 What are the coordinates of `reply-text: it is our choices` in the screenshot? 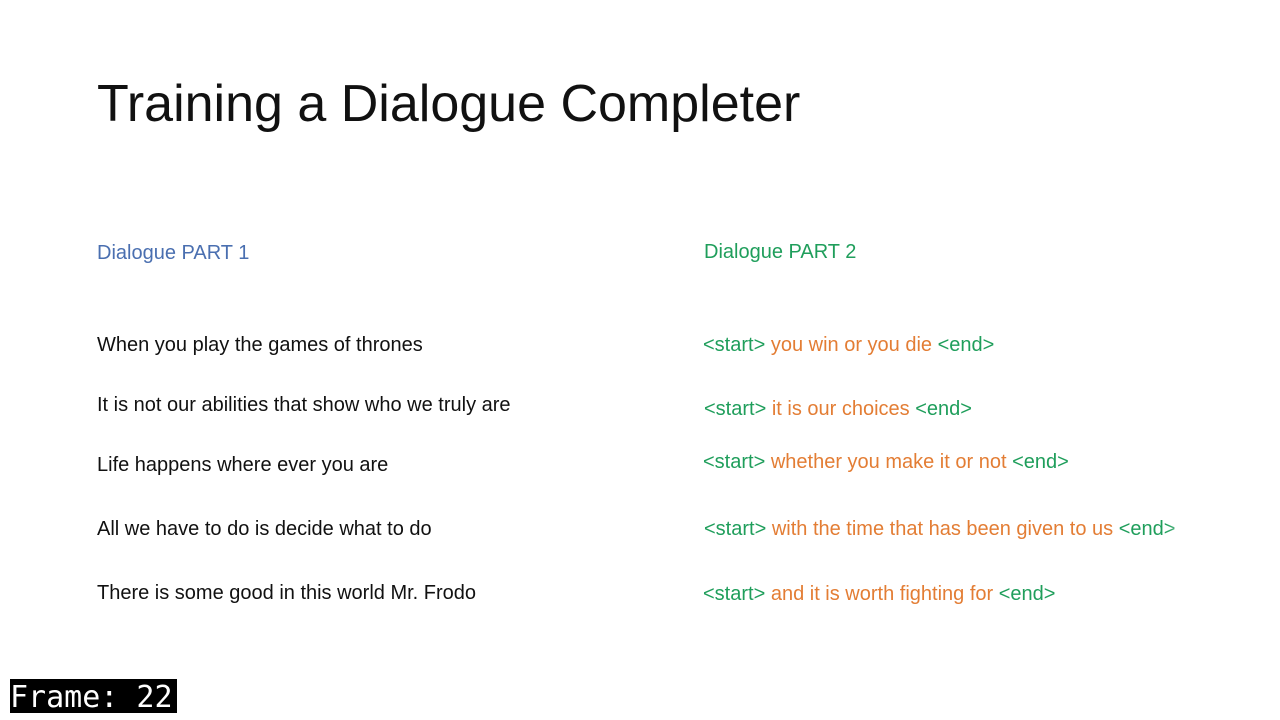 It's located at (840, 409).